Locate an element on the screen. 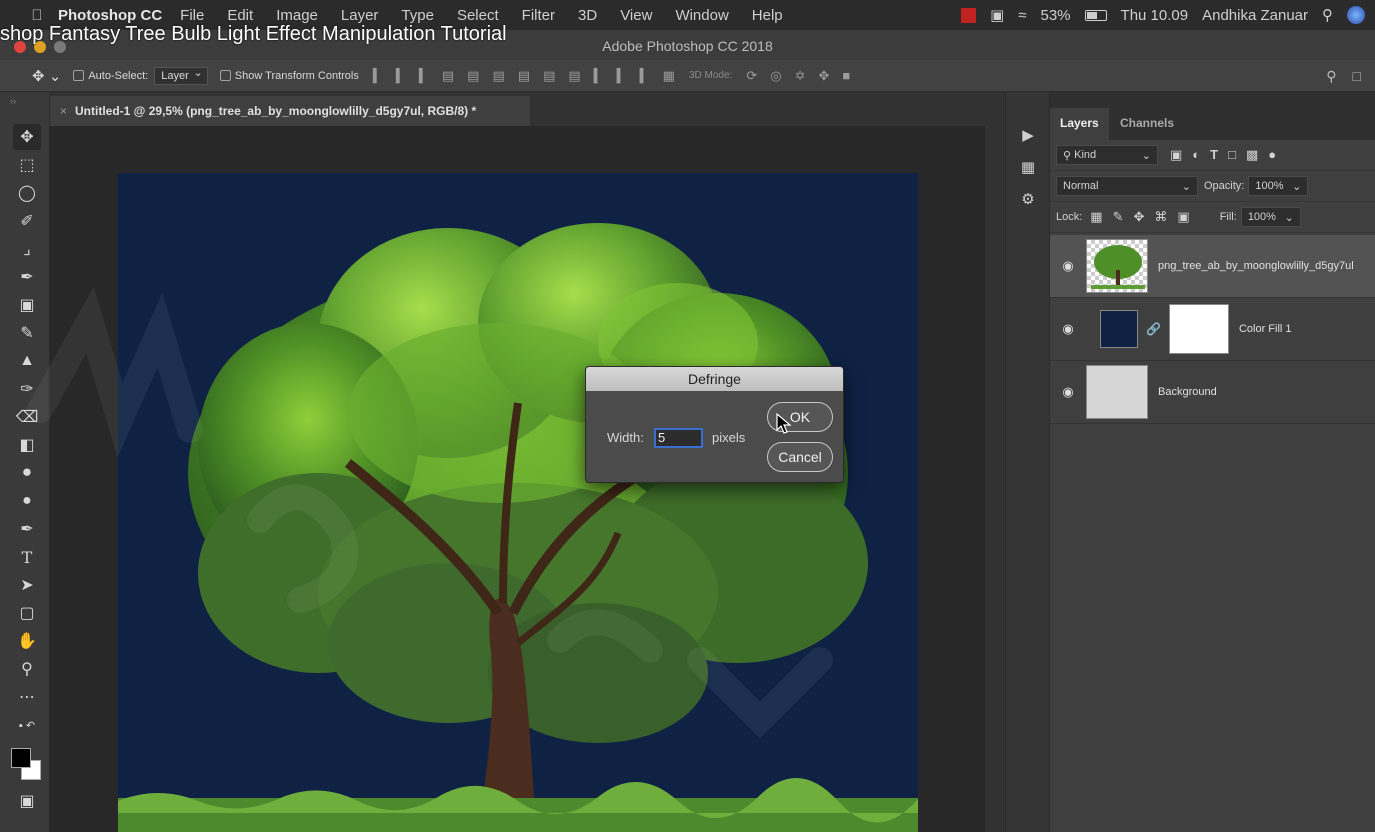 The height and width of the screenshot is (832, 1375). layer-kind-filter: ⚲ Kind ⌄ is located at coordinates (1107, 155).